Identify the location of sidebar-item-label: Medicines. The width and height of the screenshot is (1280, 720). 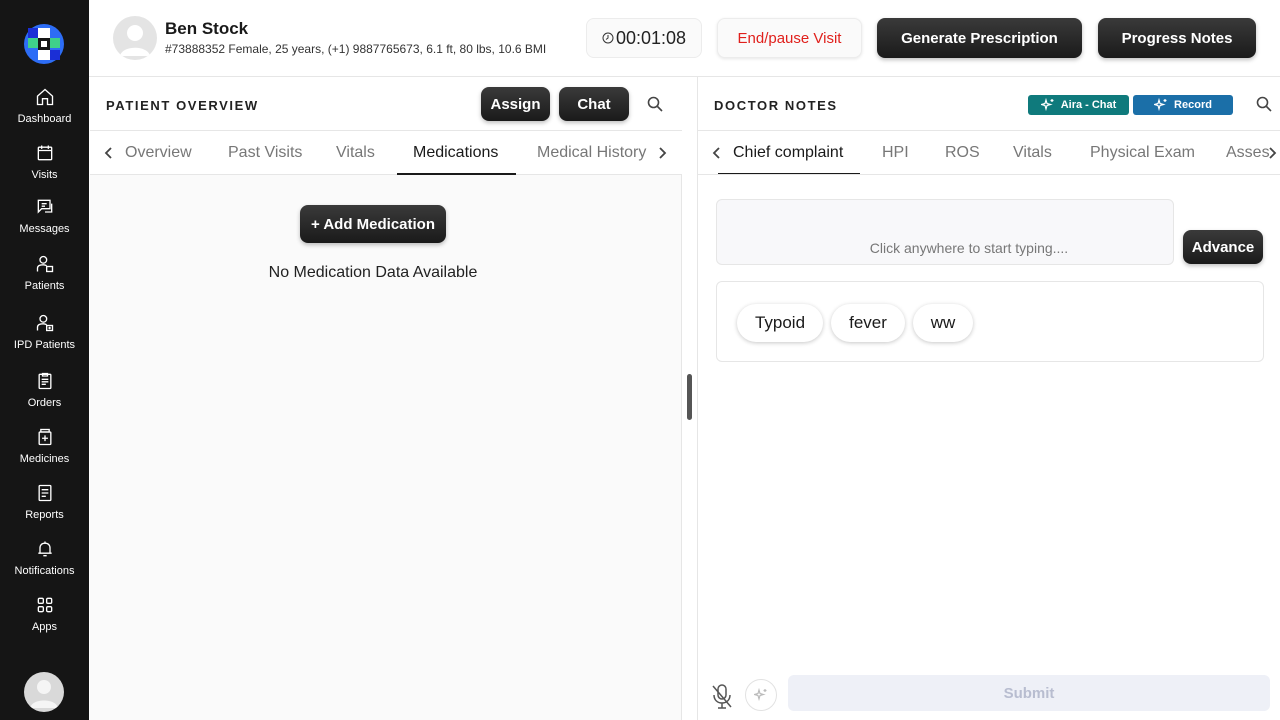
(44, 459).